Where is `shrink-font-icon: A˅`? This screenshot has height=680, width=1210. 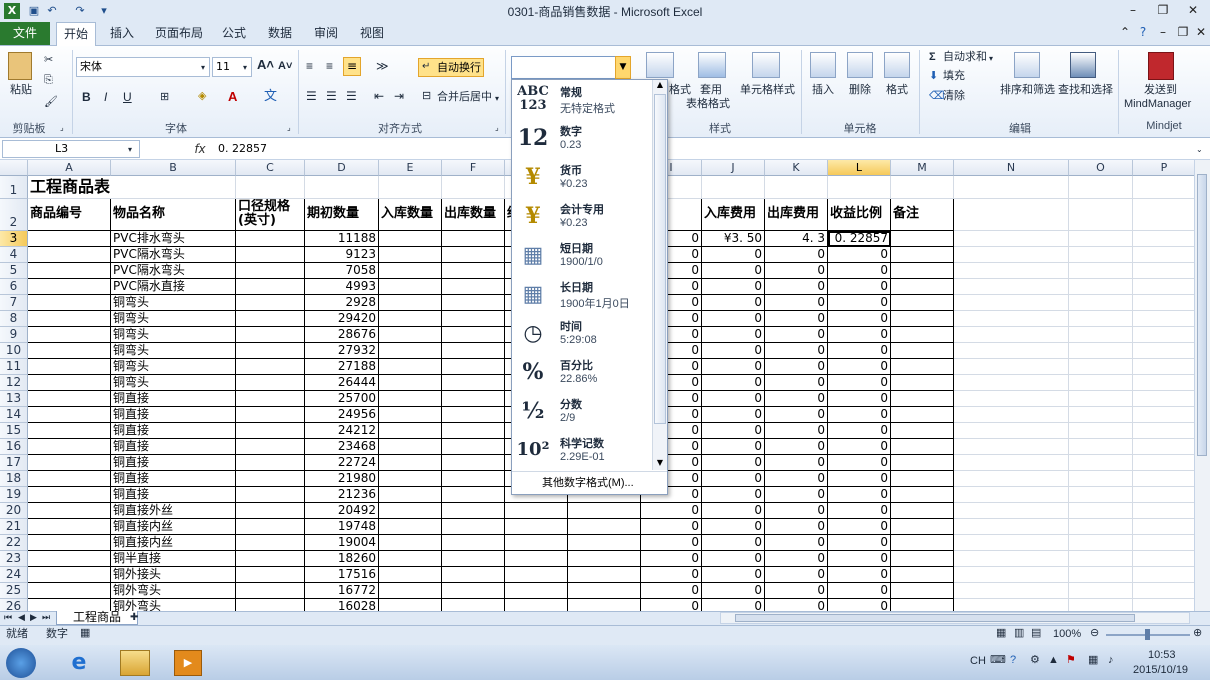 shrink-font-icon: A˅ is located at coordinates (285, 66).